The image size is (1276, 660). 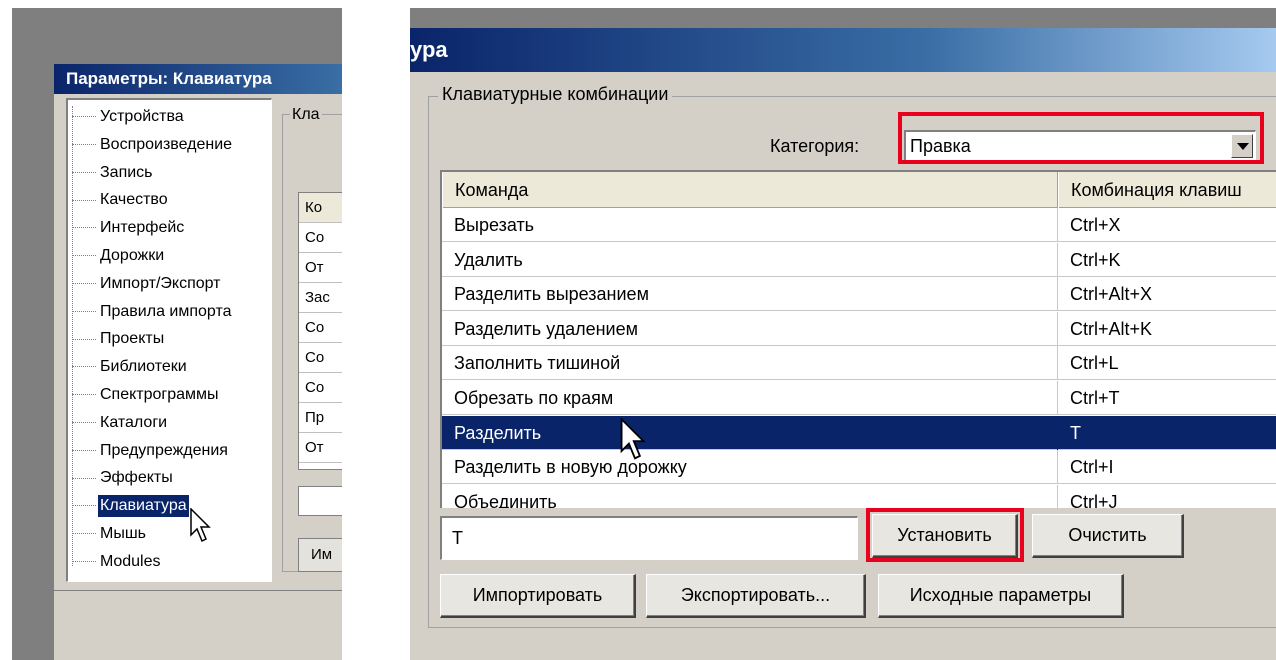 I want to click on tree-item: Устройства, so click(x=127, y=117).